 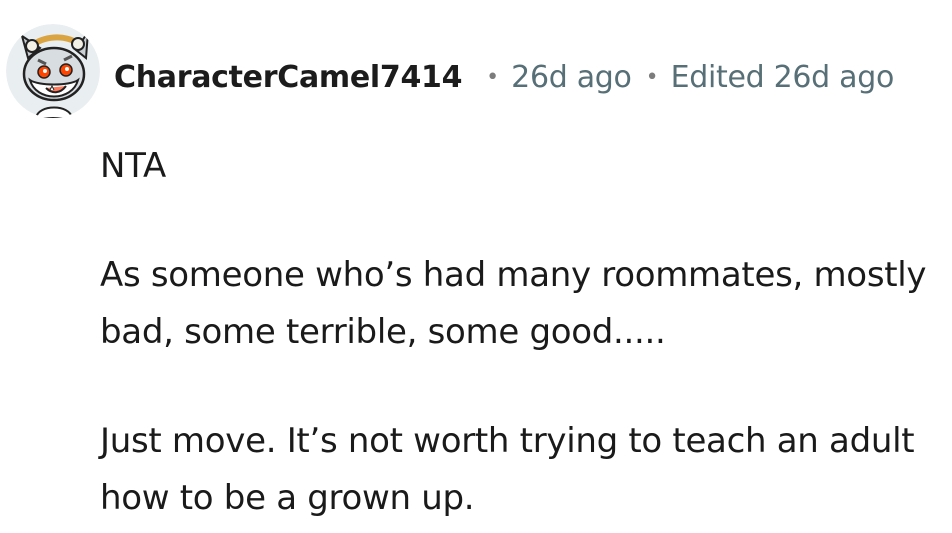 I want to click on comment-timestamp: 26d ago, so click(x=571, y=77).